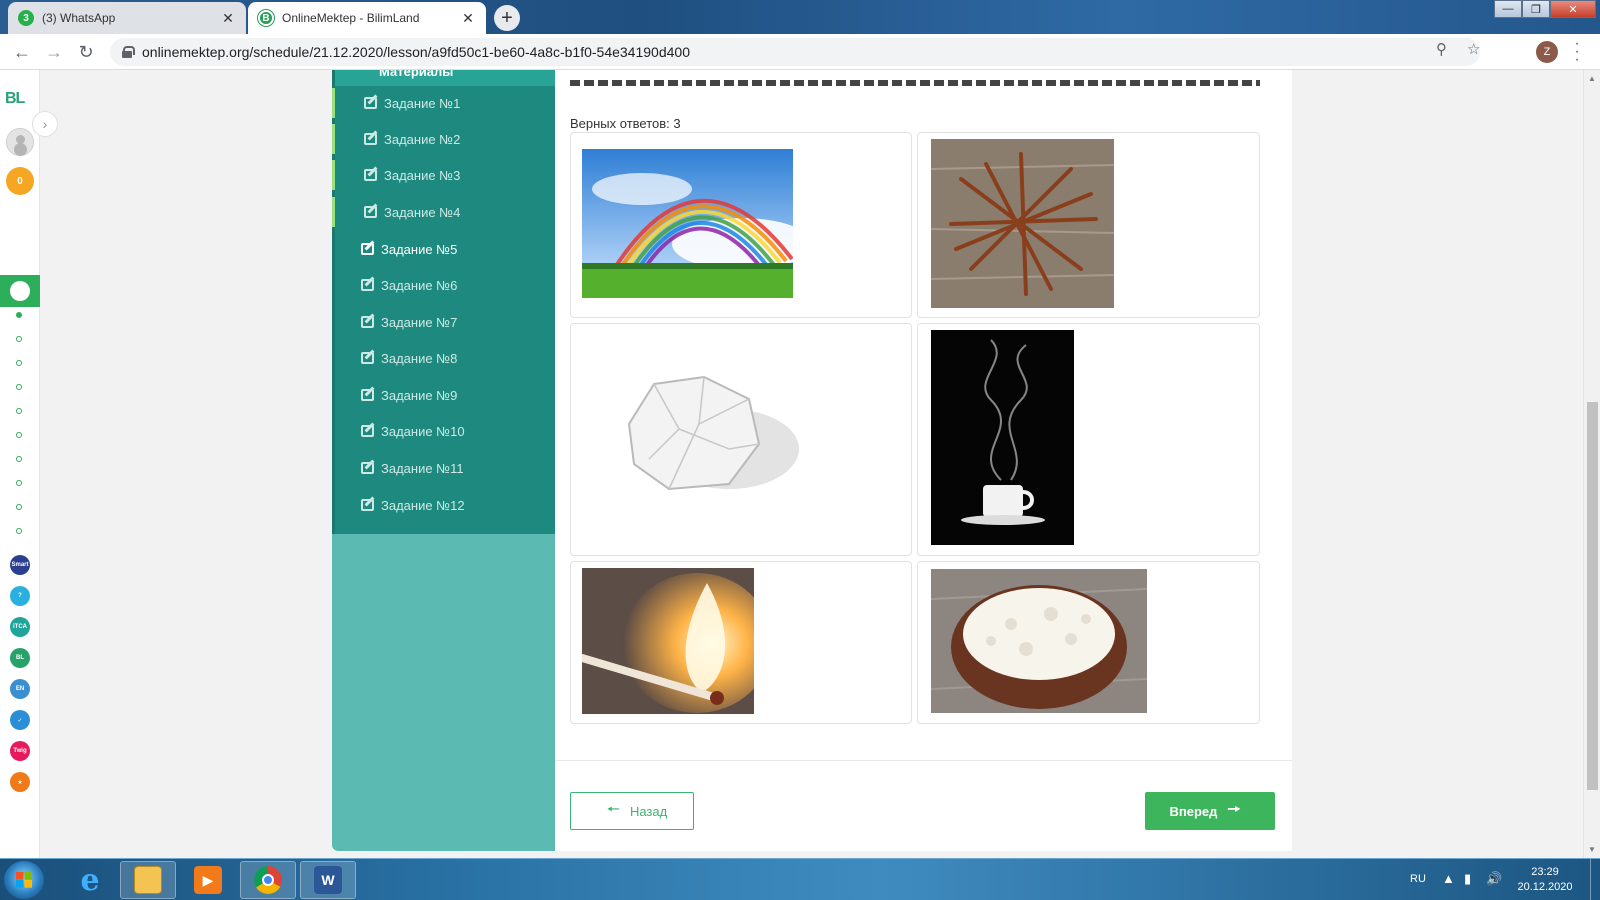 Image resolution: width=1600 pixels, height=900 pixels. I want to click on internet-explorer-icon: e, so click(90, 880).